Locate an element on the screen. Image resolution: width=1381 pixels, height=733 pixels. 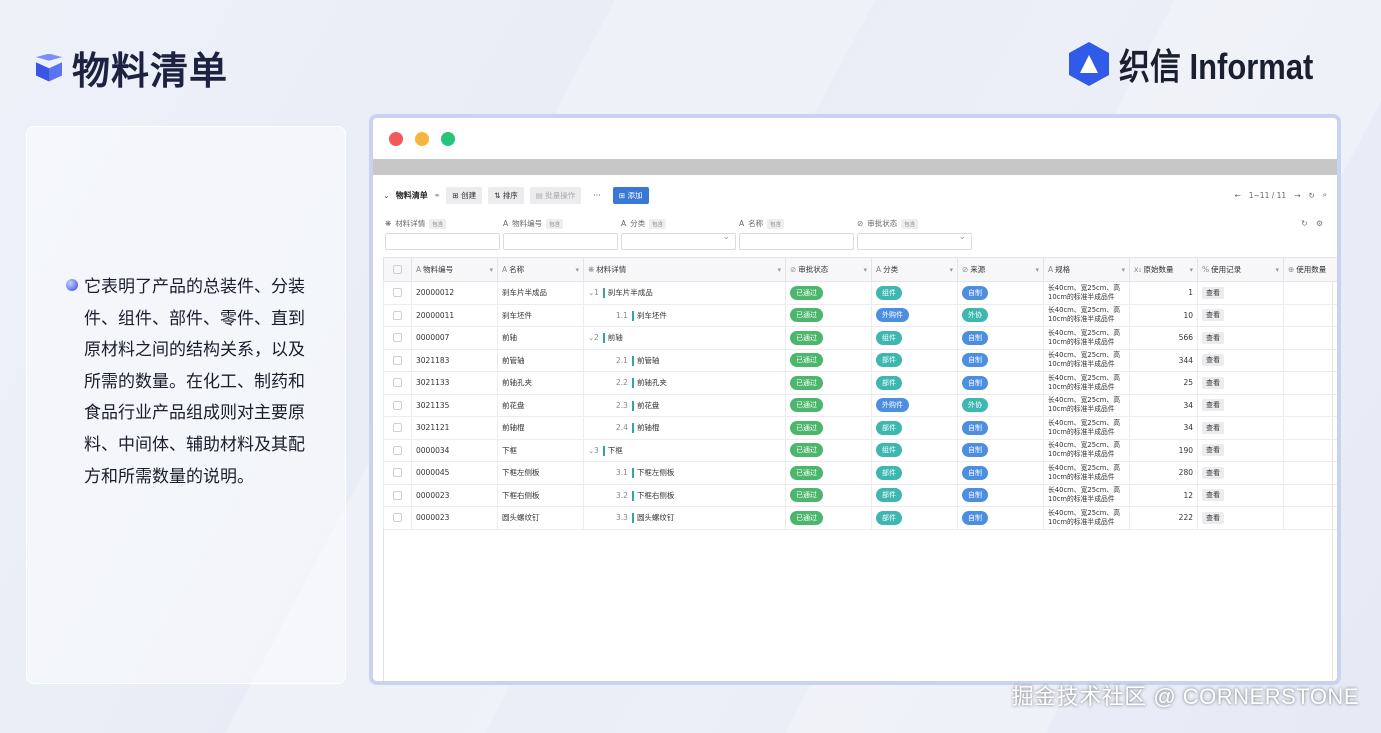
column-header: ❋ 材料详情 ▾ is located at coordinates (684, 269).